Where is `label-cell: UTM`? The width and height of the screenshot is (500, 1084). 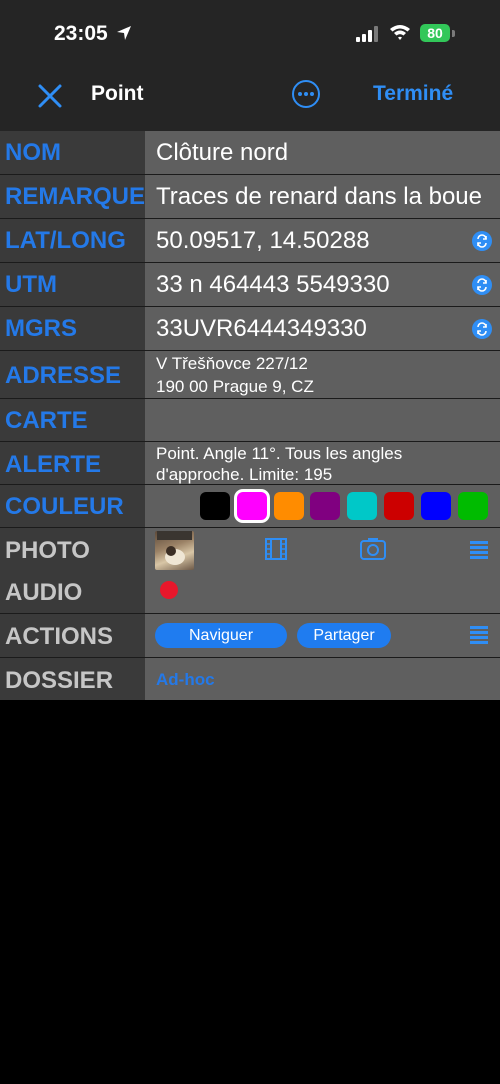
label-cell: UTM is located at coordinates (72, 284).